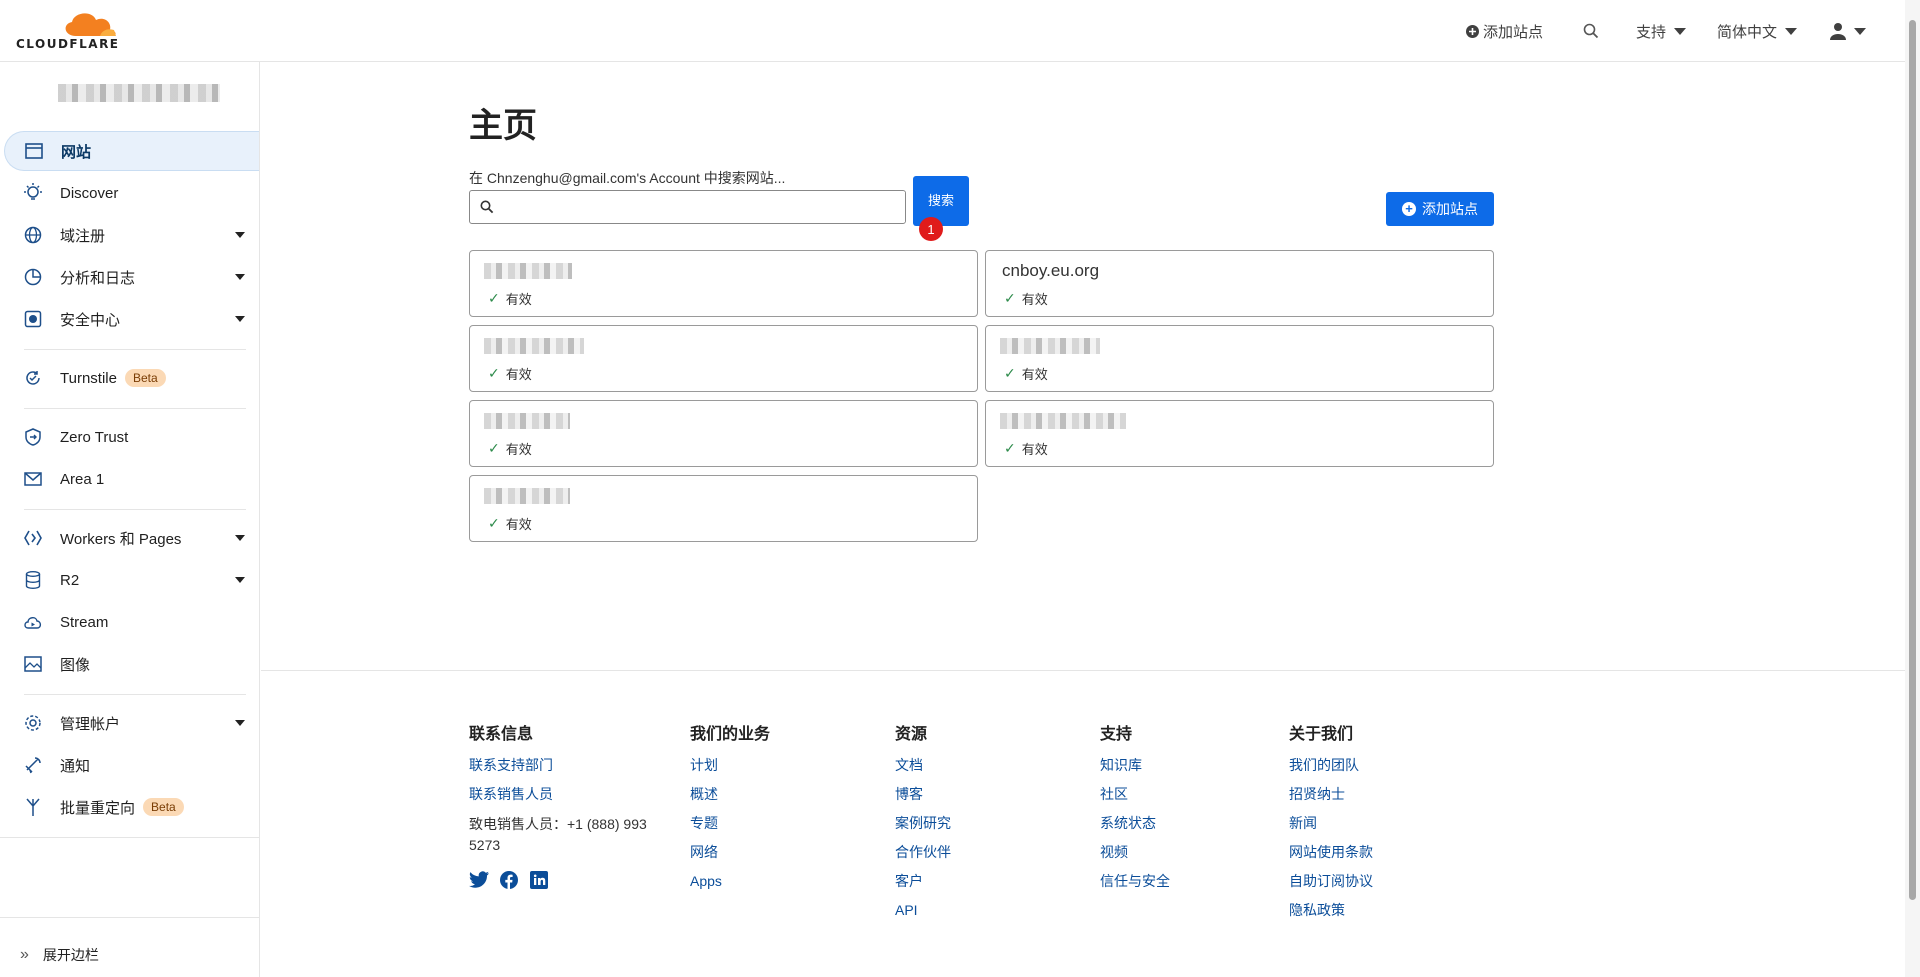  What do you see at coordinates (539, 880) in the screenshot?
I see `linkedin-icon` at bounding box center [539, 880].